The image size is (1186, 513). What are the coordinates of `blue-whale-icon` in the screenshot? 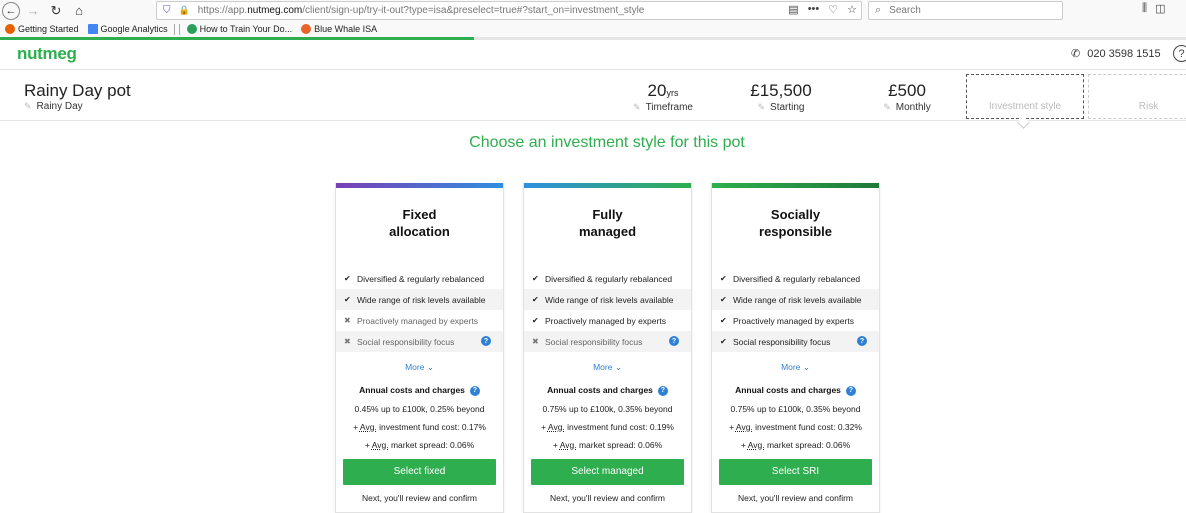 It's located at (306, 29).